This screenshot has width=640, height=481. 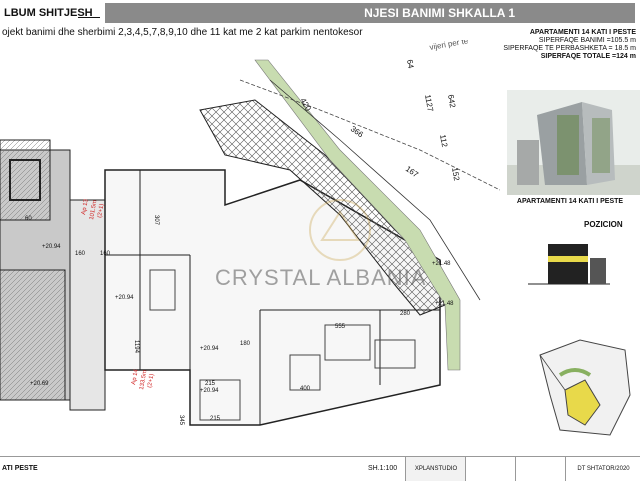 What do you see at coordinates (540, 469) in the screenshot?
I see `footer-cell-info` at bounding box center [540, 469].